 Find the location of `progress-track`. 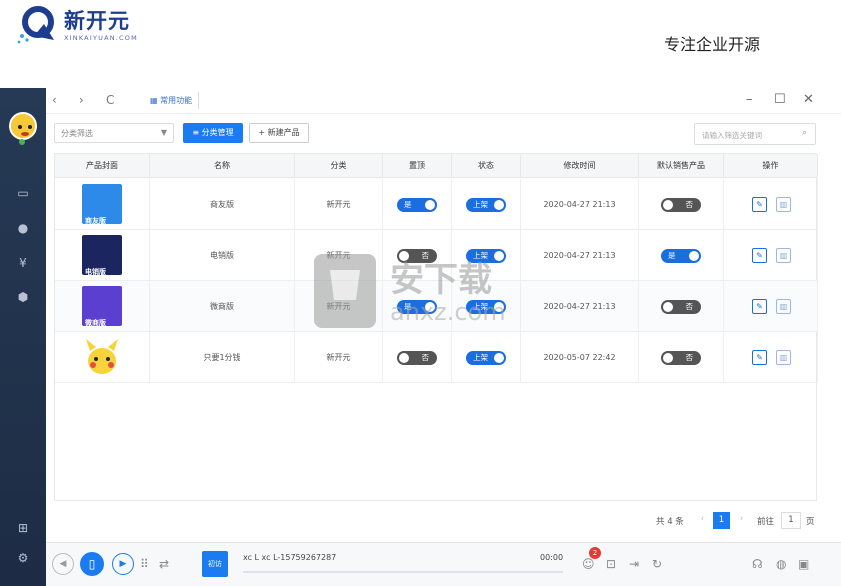

progress-track is located at coordinates (403, 572).